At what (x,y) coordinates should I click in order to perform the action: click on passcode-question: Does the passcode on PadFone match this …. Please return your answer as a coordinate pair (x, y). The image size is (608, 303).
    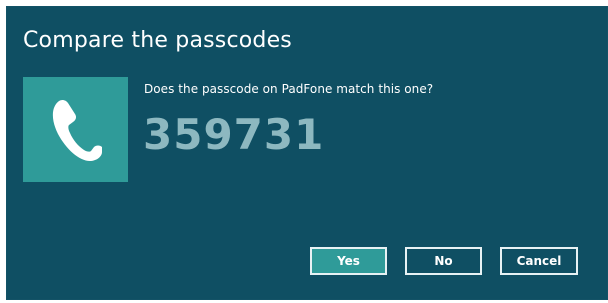
    Looking at the image, I should click on (289, 89).